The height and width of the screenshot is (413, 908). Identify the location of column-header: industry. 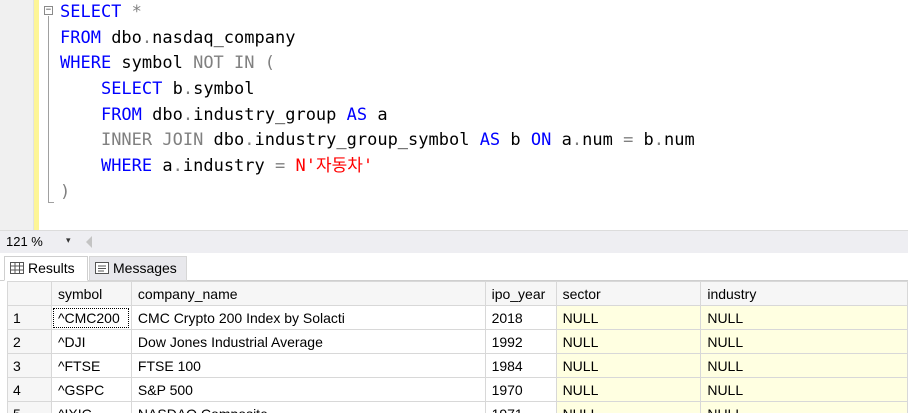
(804, 293).